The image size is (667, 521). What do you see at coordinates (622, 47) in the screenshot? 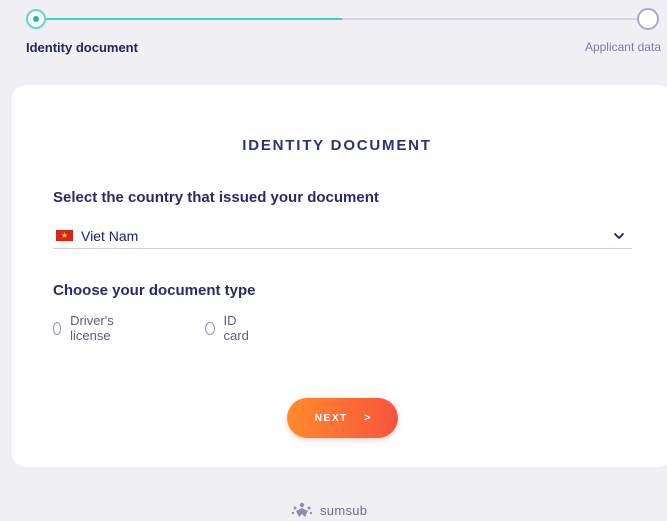
I see `step-label-applicant-data: Applicant data` at bounding box center [622, 47].